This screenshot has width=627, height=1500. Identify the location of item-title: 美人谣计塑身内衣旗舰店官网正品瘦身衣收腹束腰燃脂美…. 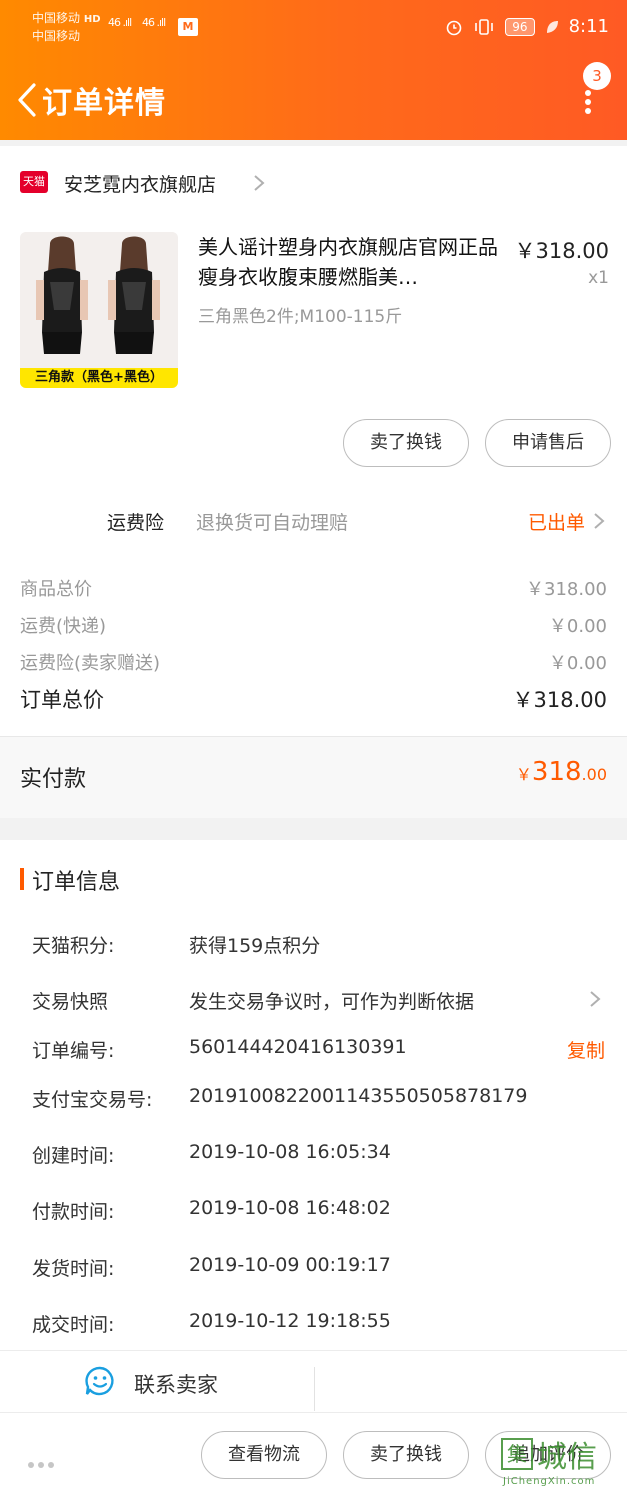
(348, 262).